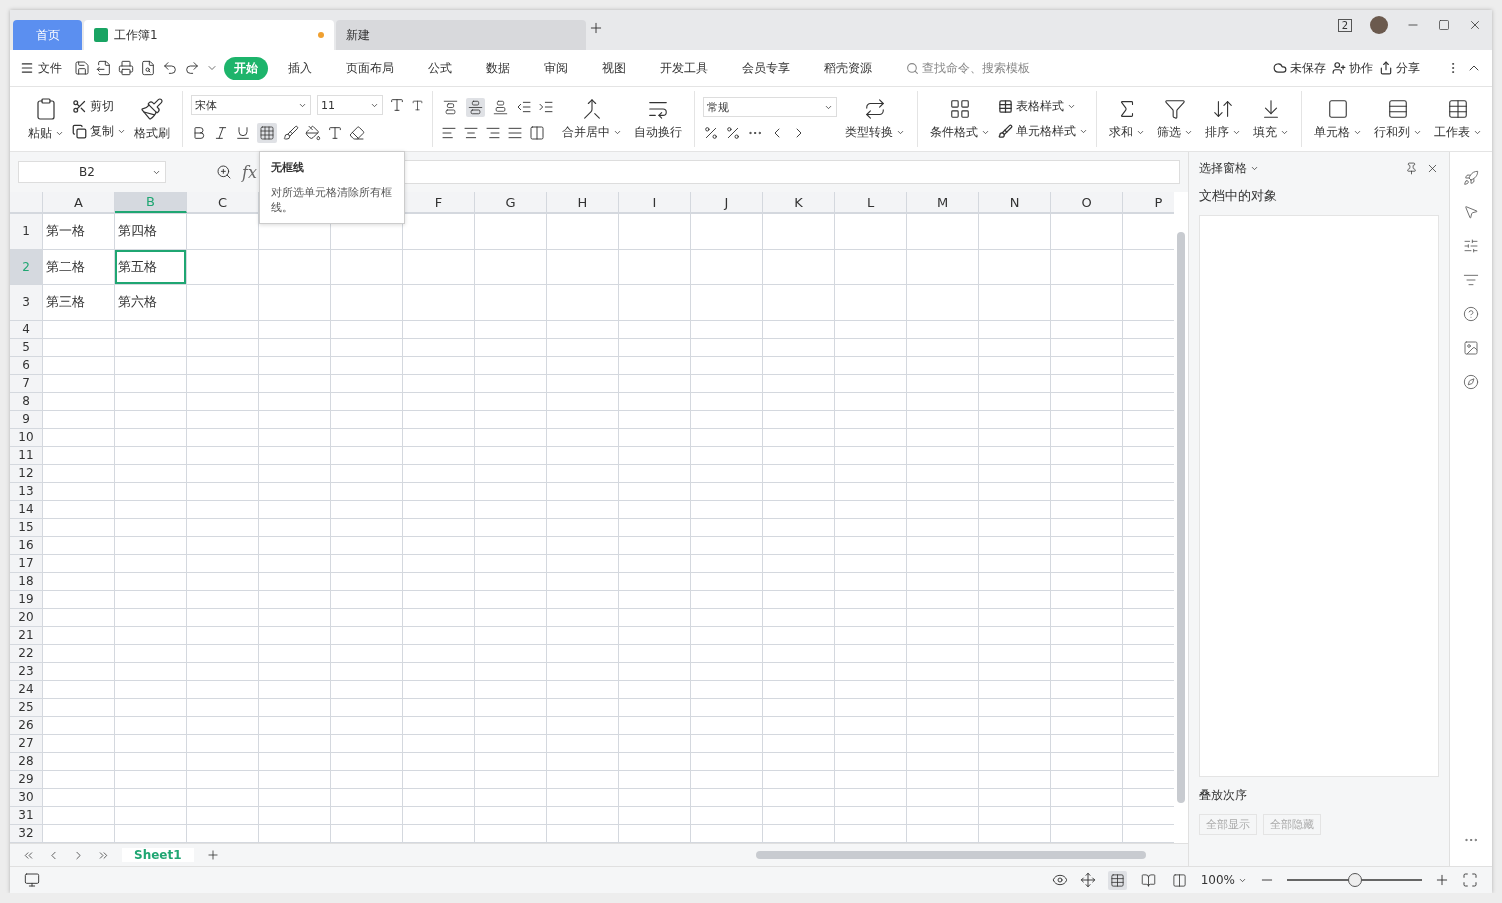 The width and height of the screenshot is (1502, 903). What do you see at coordinates (1379, 25) in the screenshot?
I see `avatar` at bounding box center [1379, 25].